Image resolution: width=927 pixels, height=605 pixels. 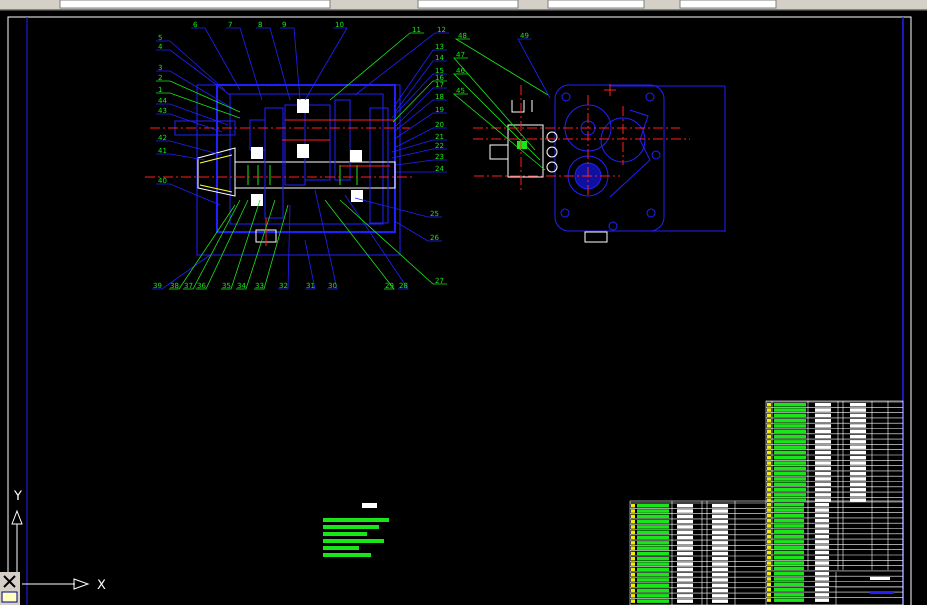 I want to click on snap-toolbar-icon, so click(x=10, y=588).